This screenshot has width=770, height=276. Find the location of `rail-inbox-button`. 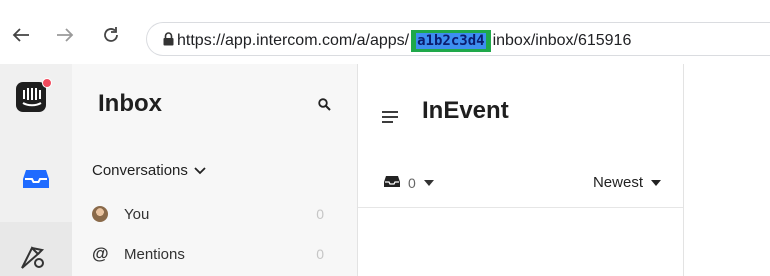

rail-inbox-button is located at coordinates (36, 181).